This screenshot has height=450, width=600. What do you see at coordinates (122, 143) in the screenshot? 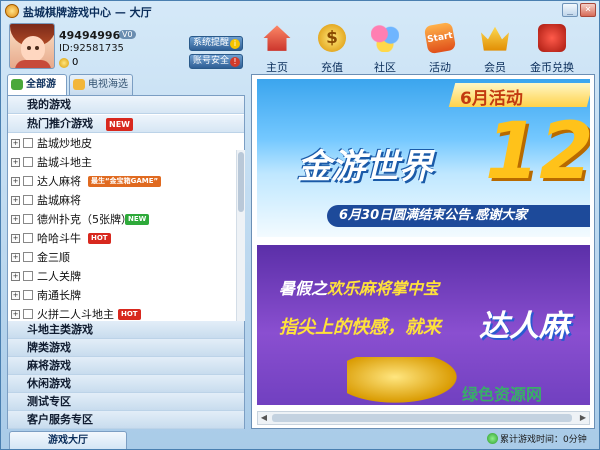
I see `game-row: + 盐城炒地皮` at bounding box center [122, 143].